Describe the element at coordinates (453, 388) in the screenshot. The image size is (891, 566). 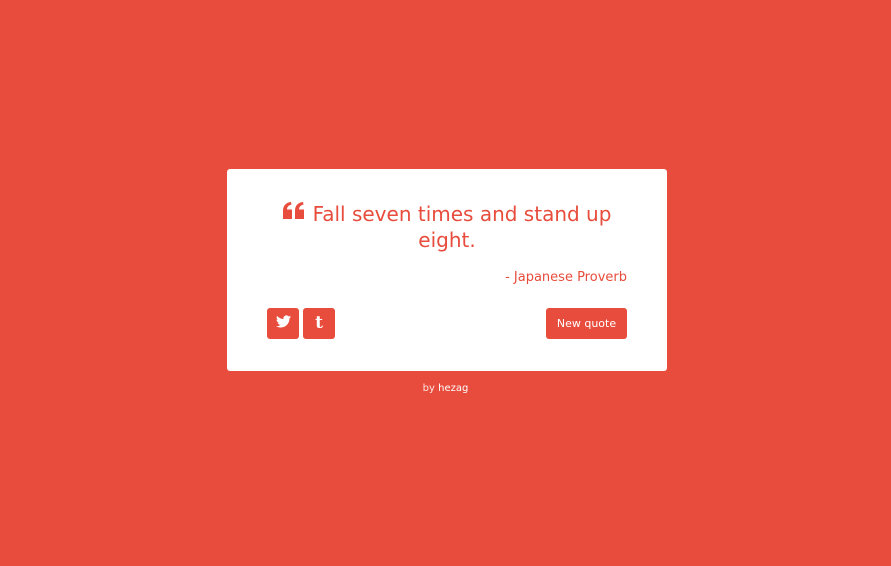
I see `footer-author-link: hezag` at that location.